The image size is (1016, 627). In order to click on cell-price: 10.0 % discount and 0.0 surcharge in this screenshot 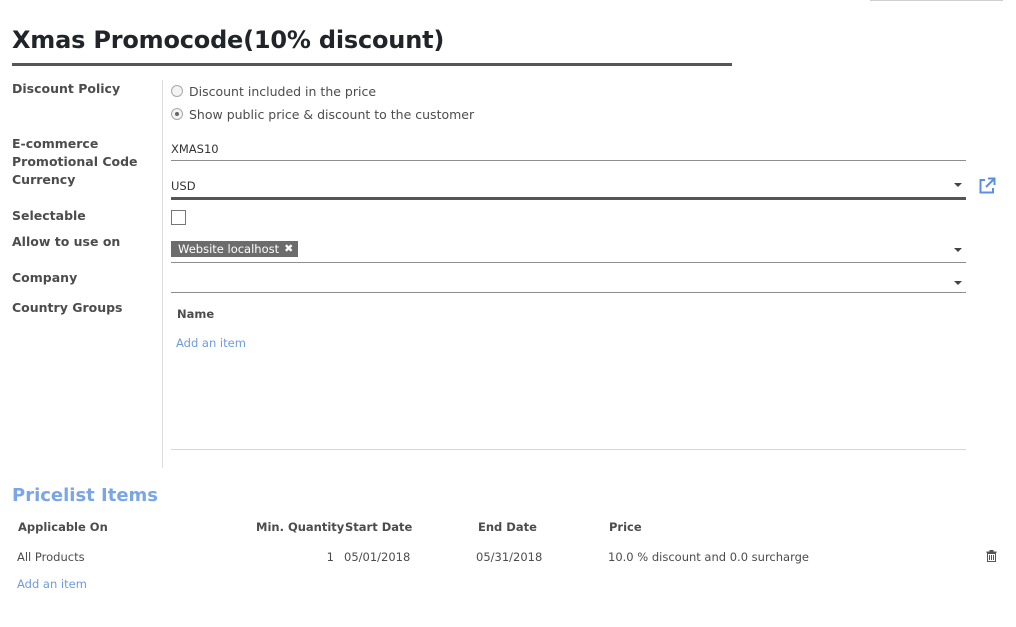, I will do `click(708, 557)`.